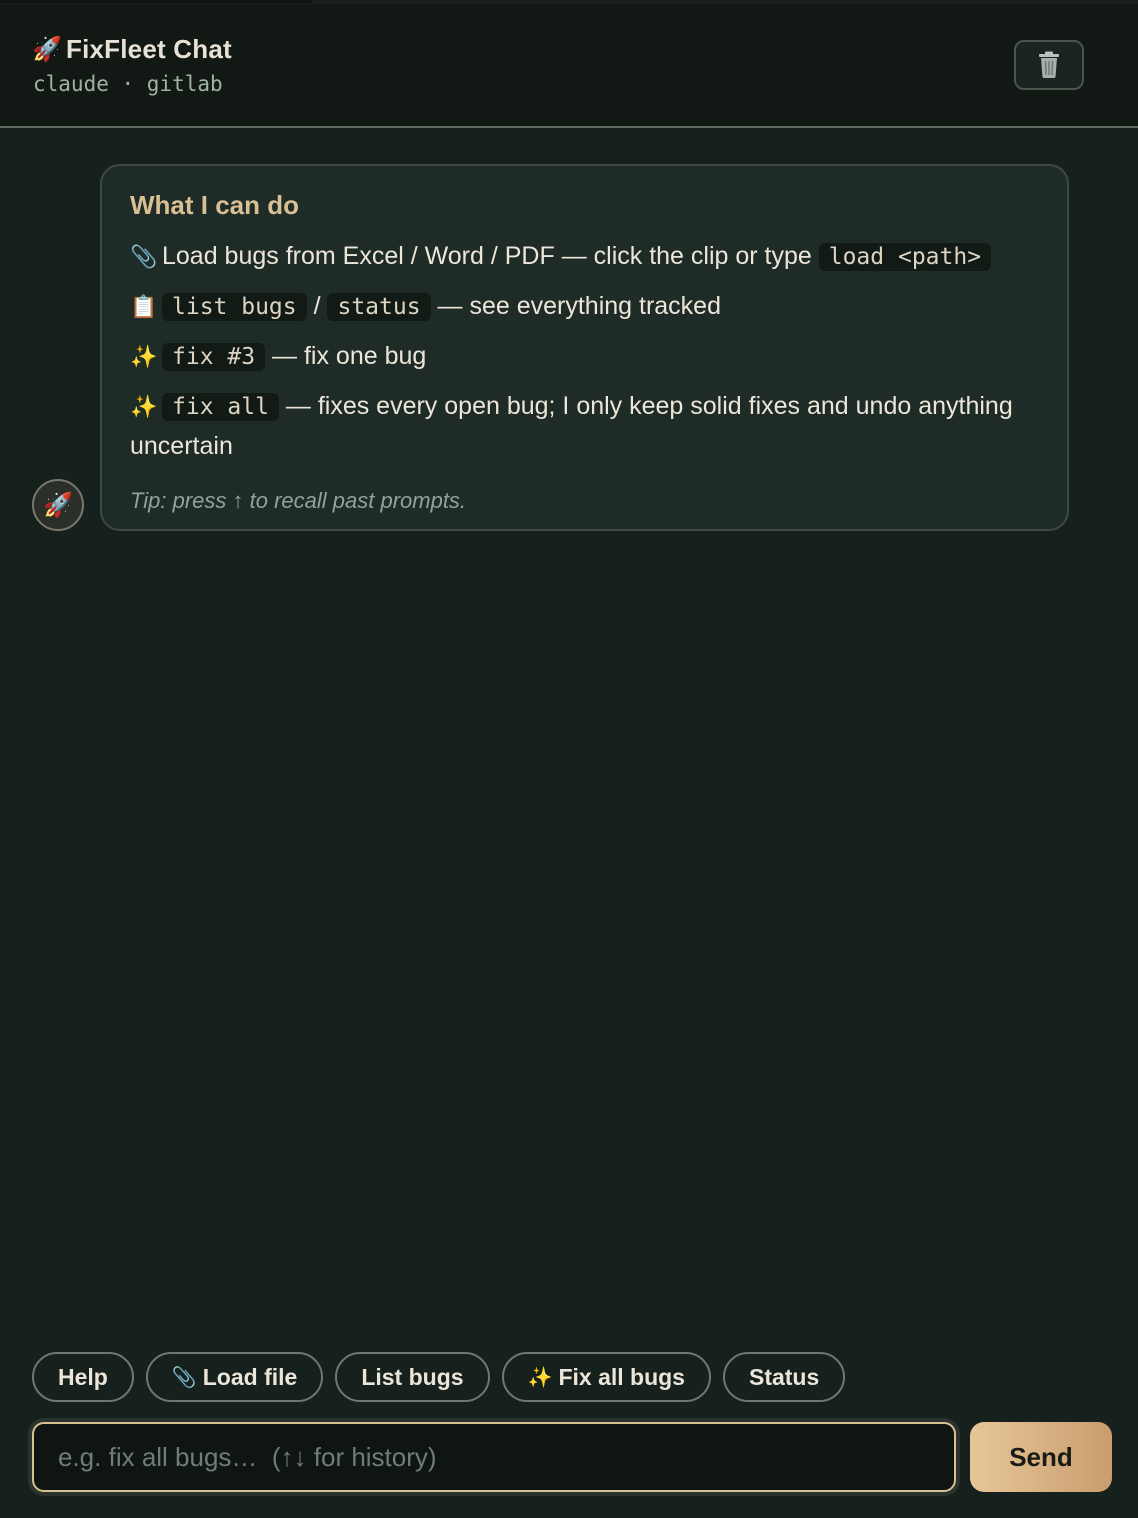 This screenshot has width=1138, height=1518. Describe the element at coordinates (128, 84) in the screenshot. I see `app-subtitle: claude · gitlab` at that location.